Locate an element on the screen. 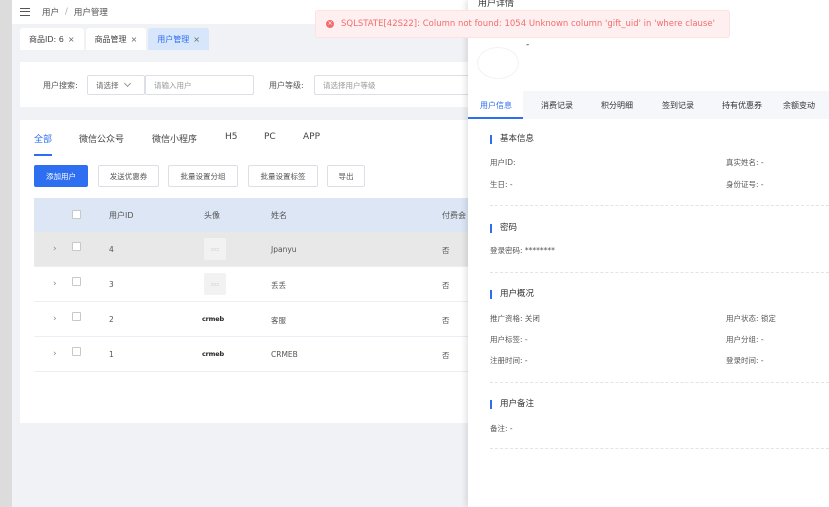 Image resolution: width=829 pixels, height=507 pixels. batch-group-button: 批量设置分组 is located at coordinates (203, 176).